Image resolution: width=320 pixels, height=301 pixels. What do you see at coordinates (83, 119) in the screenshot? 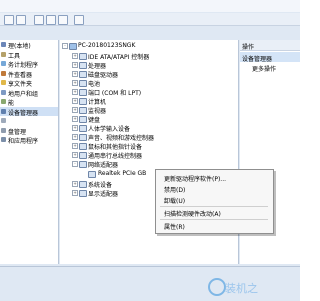
I see `keyboard-icon` at bounding box center [83, 119].